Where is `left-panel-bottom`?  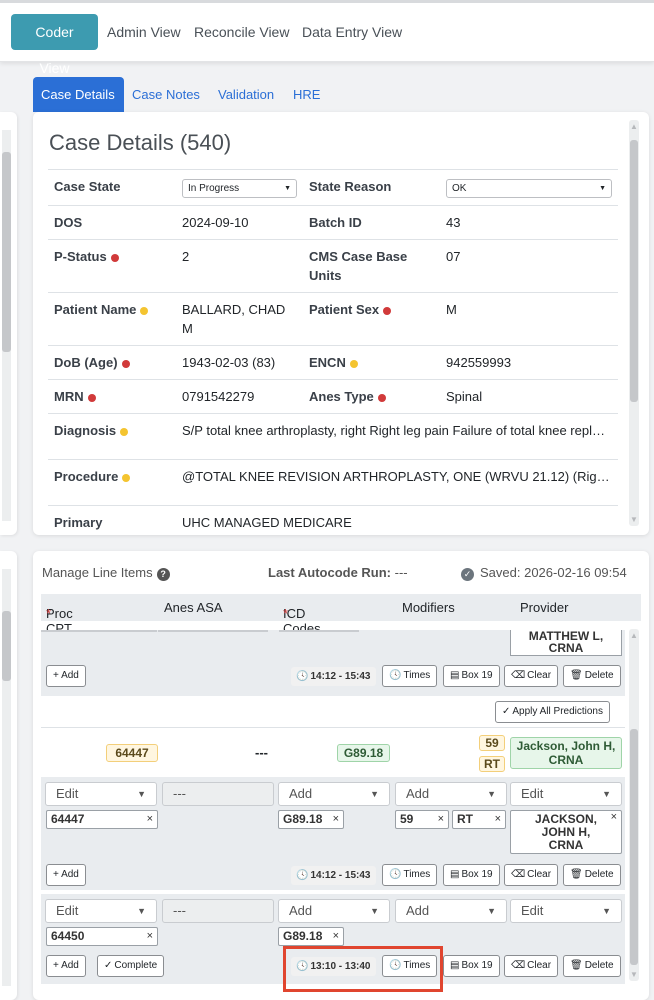 left-panel-bottom is located at coordinates (8, 775).